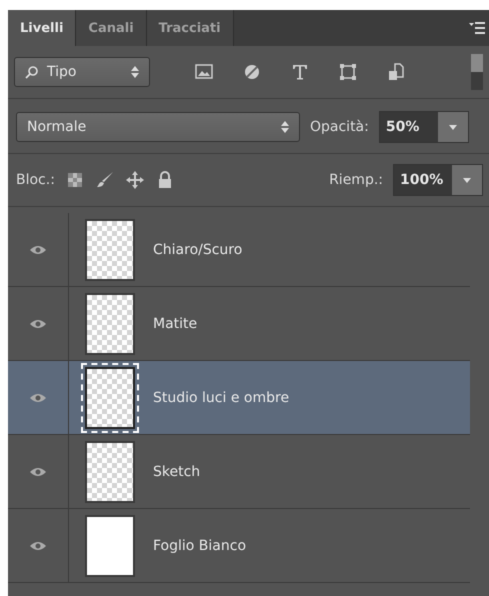 This screenshot has height=596, width=489. I want to click on layer-row: Chiaro/Scuro, so click(239, 250).